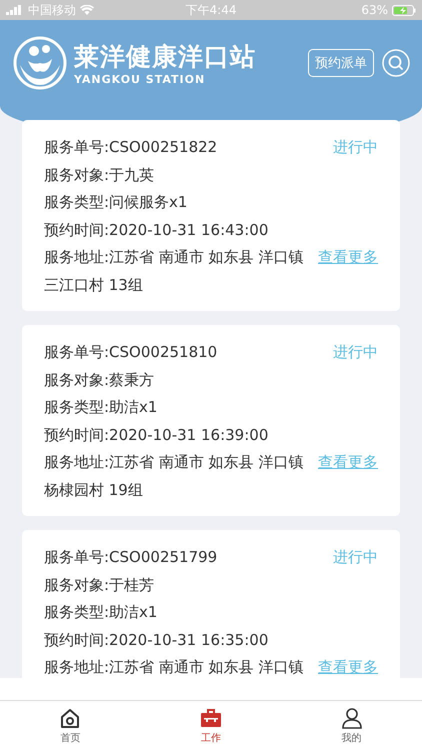 Image resolution: width=422 pixels, height=750 pixels. What do you see at coordinates (94, 490) in the screenshot?
I see `order-address: 杨棣园村 19组` at bounding box center [94, 490].